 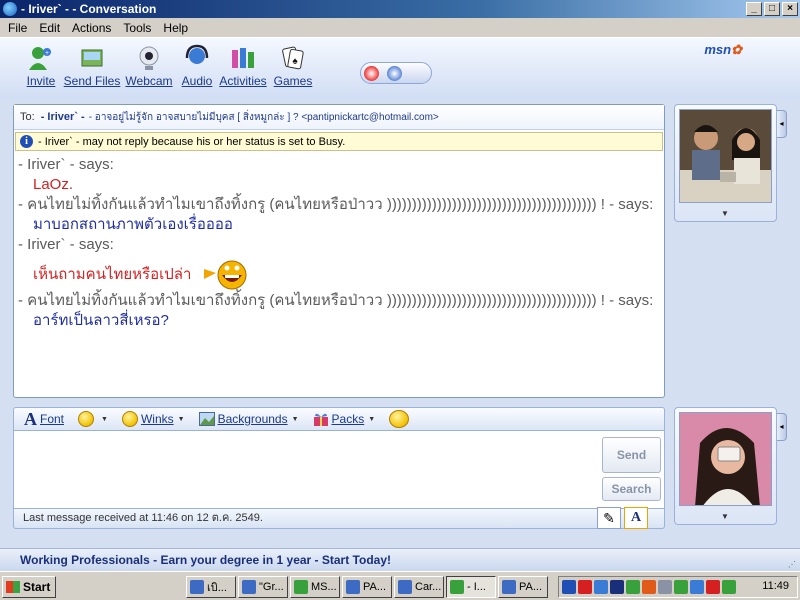 I want to click on search-button: Search, so click(x=631, y=489).